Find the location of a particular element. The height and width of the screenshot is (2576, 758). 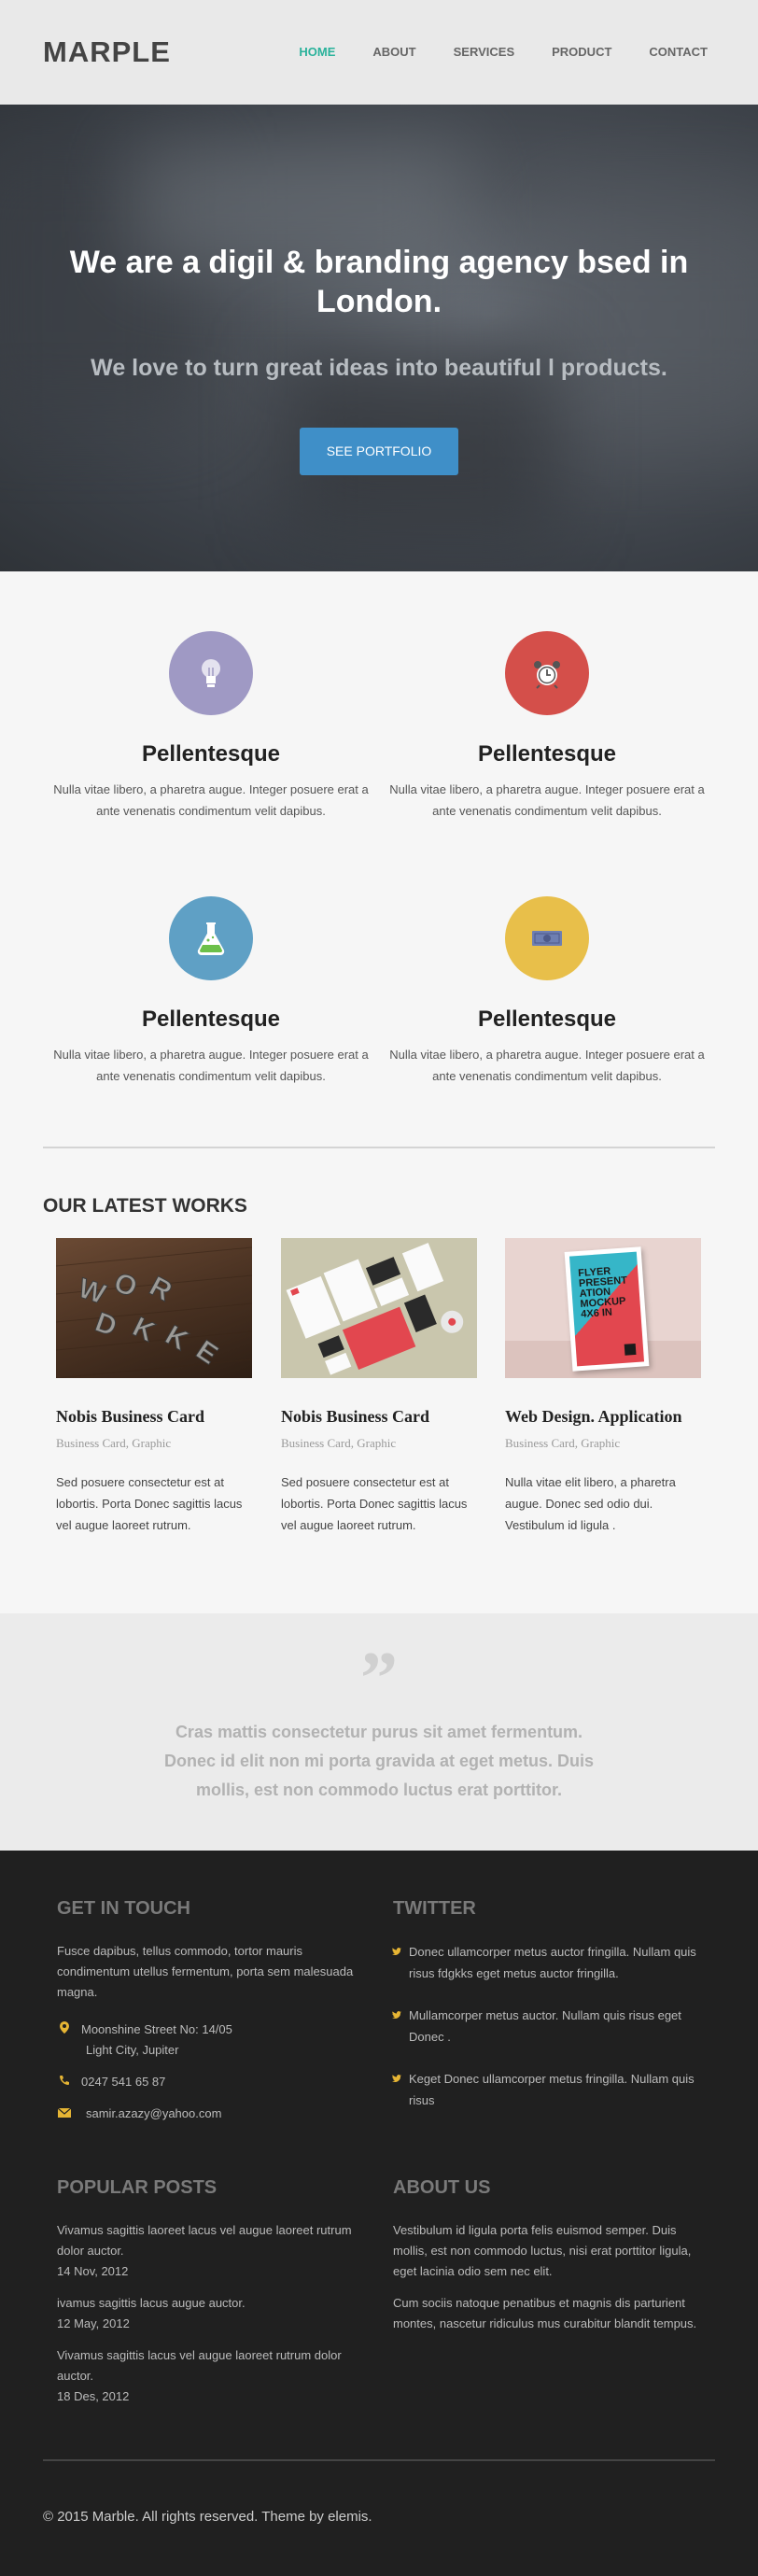

phone-row: 0247 541 65 87 is located at coordinates (111, 2082).